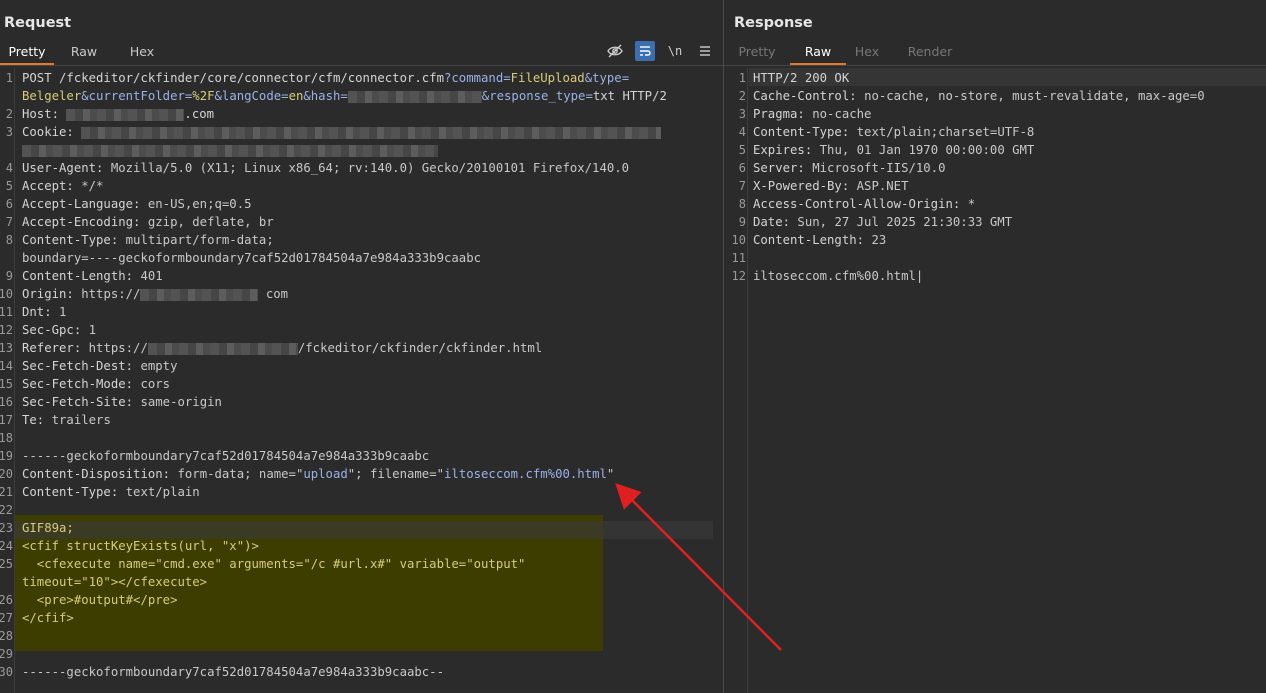 The image size is (1266, 693). I want to click on code-line: Server: Microsoft-IIS/10.0, so click(849, 168).